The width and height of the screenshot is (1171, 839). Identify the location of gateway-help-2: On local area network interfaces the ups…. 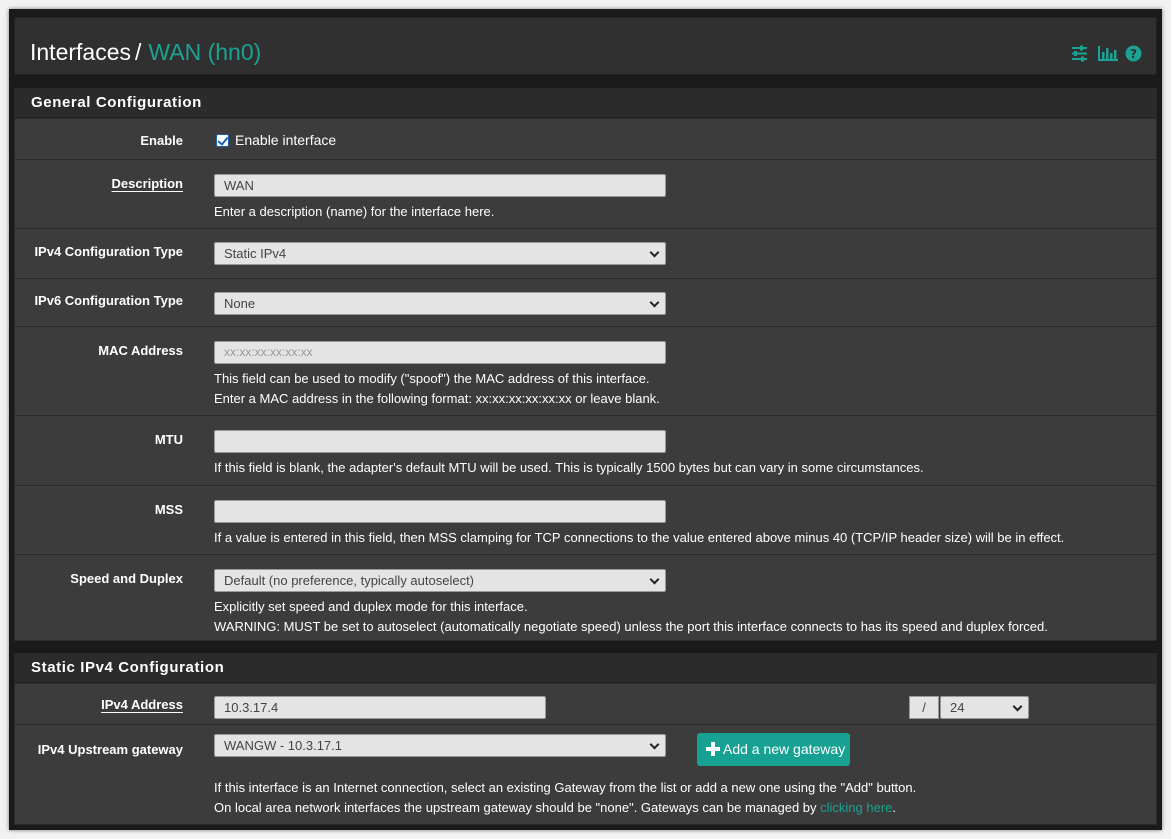
(555, 808).